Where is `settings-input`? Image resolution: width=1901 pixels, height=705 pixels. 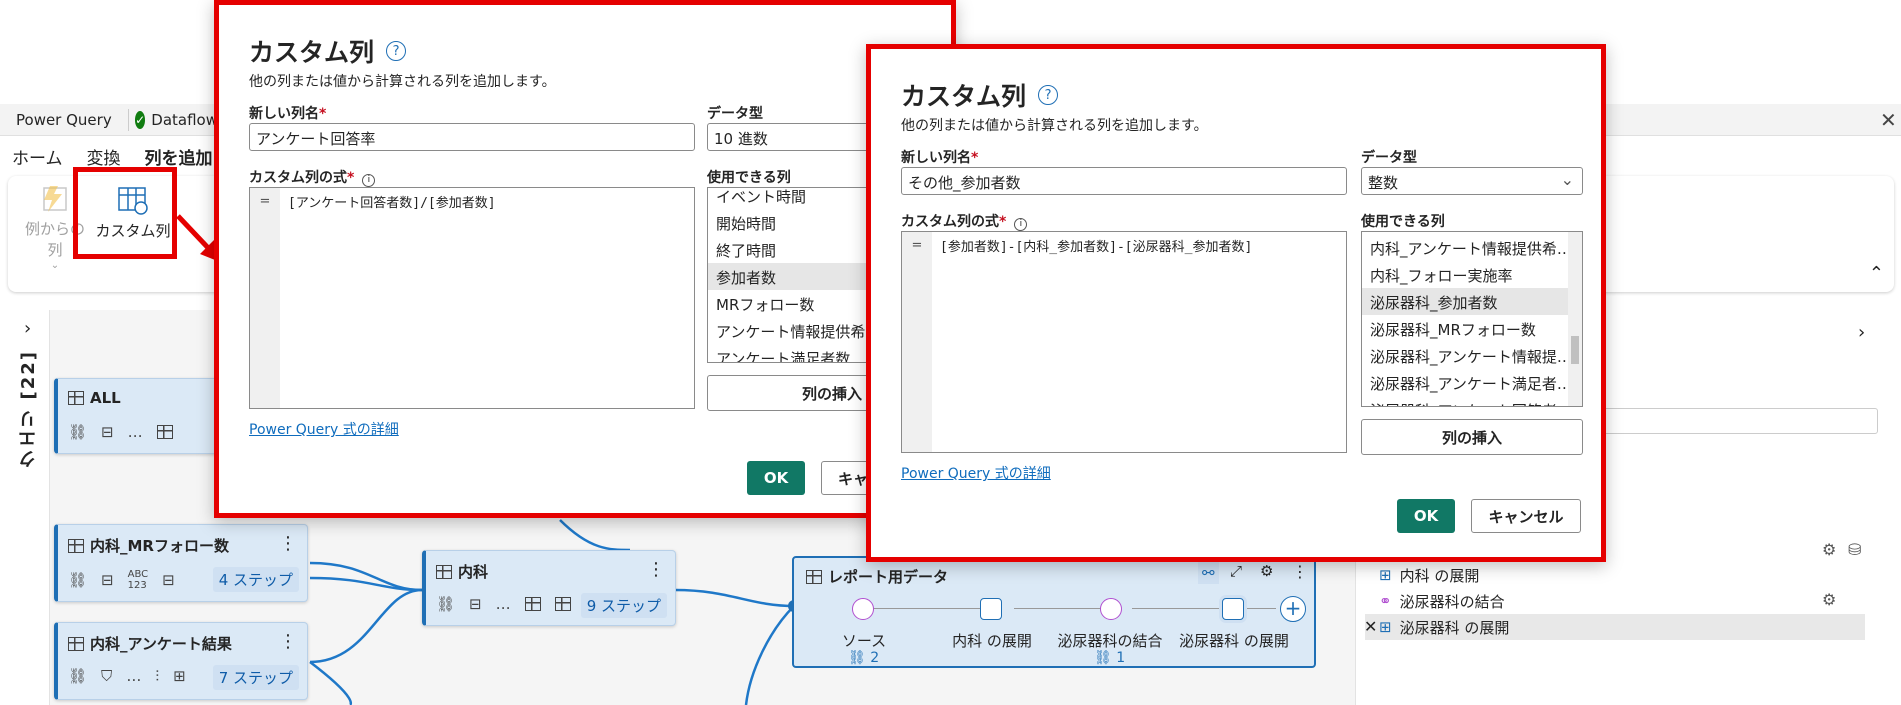 settings-input is located at coordinates (1734, 421).